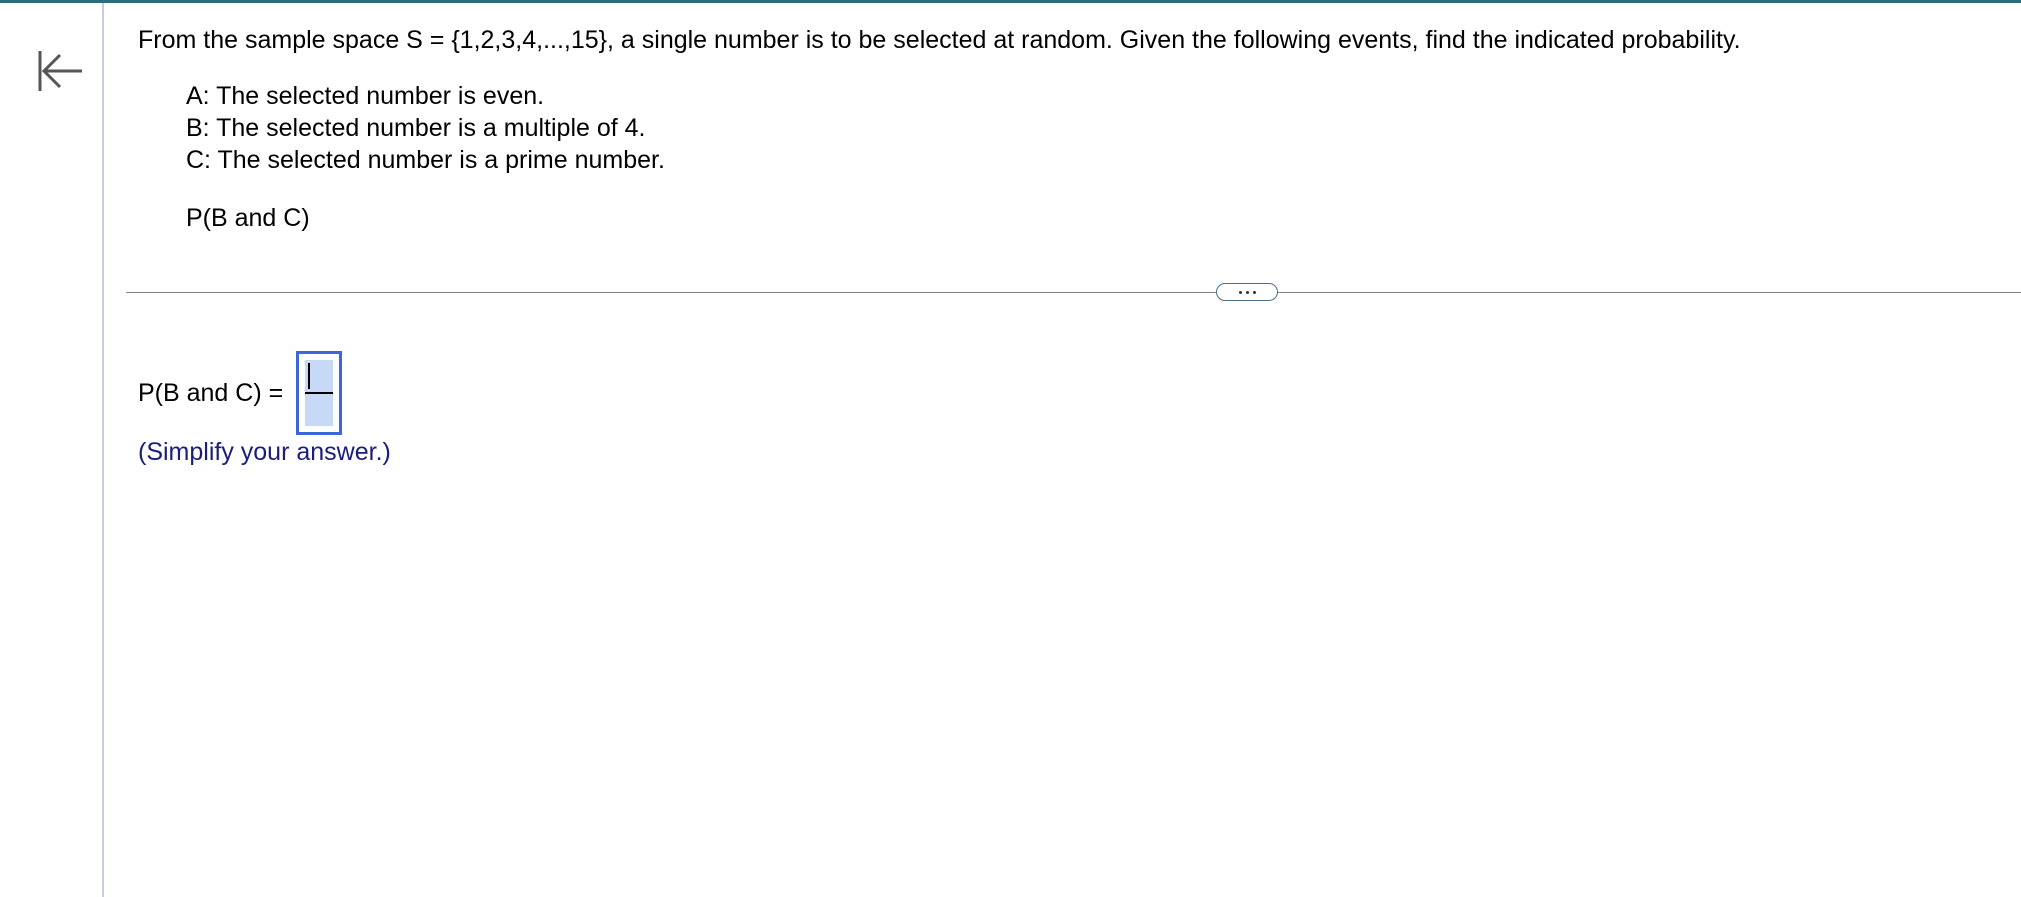 The image size is (2021, 897). Describe the element at coordinates (1073, 292) in the screenshot. I see `section-divider` at that location.